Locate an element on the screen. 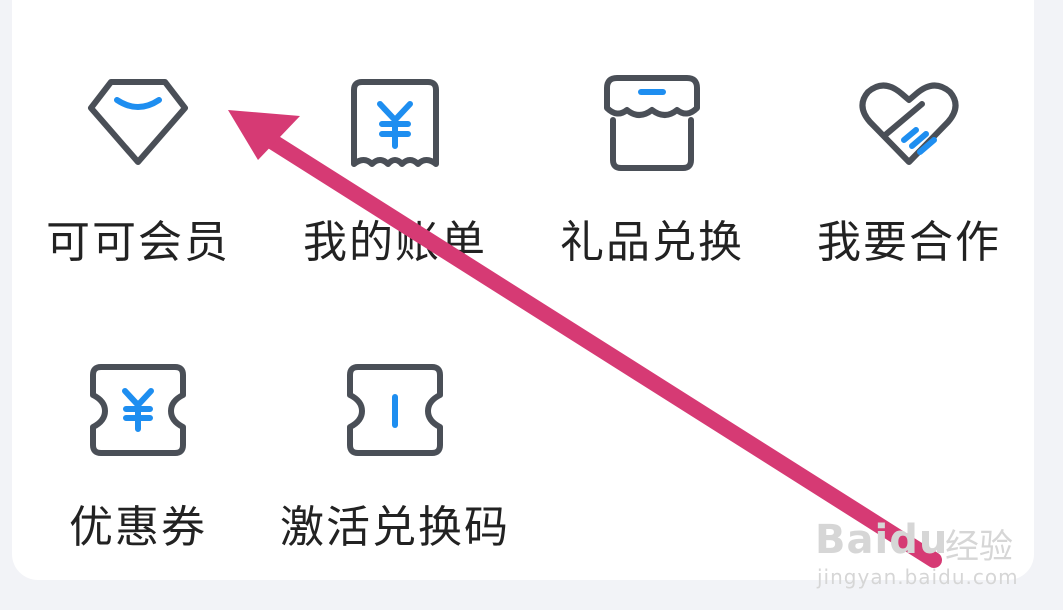 The width and height of the screenshot is (1063, 610). heart-handshake-icon is located at coordinates (909, 123).